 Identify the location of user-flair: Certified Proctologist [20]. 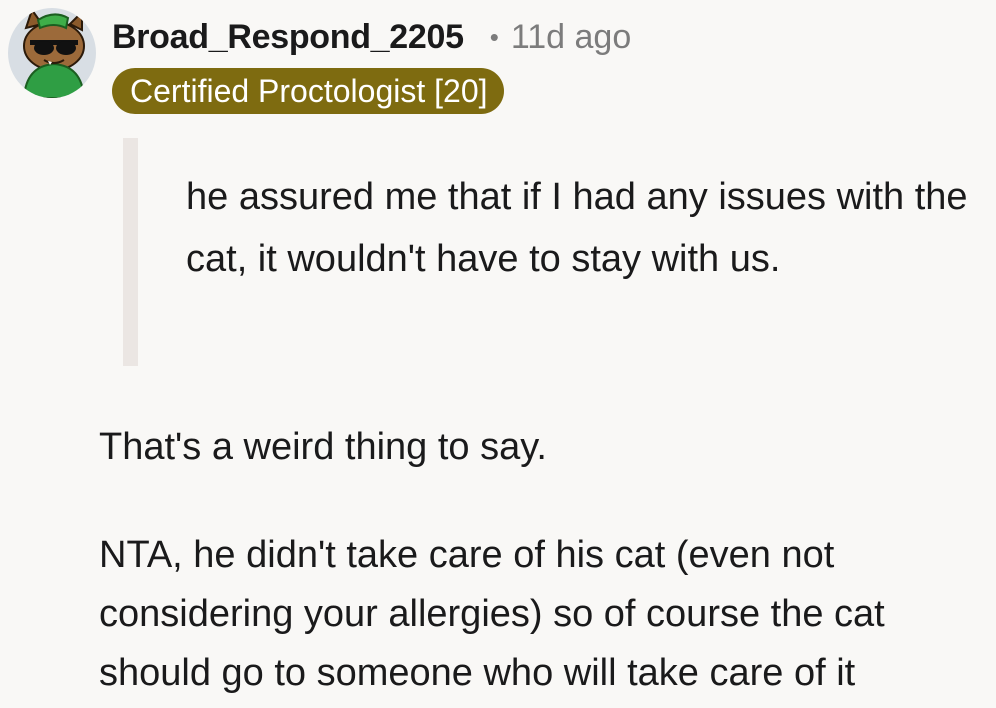
(308, 91).